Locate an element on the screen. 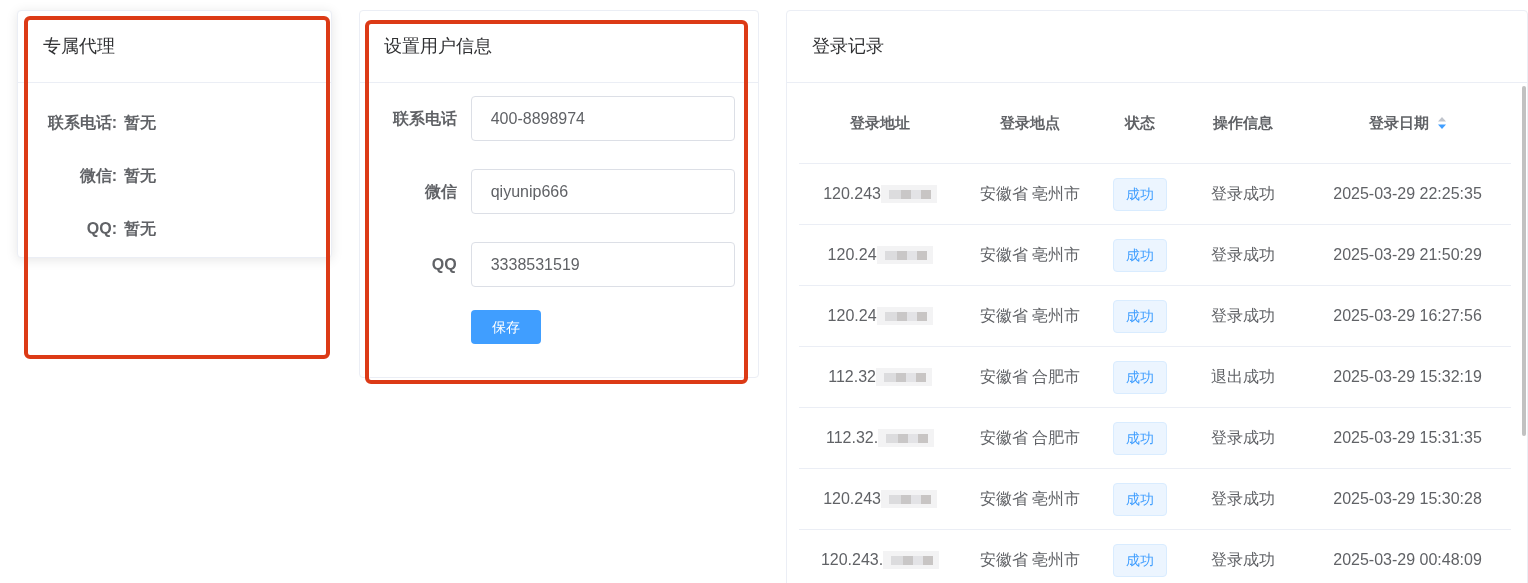 The width and height of the screenshot is (1528, 583). table-cell-text: 2025-03-29 15:32:19 is located at coordinates (1407, 377).